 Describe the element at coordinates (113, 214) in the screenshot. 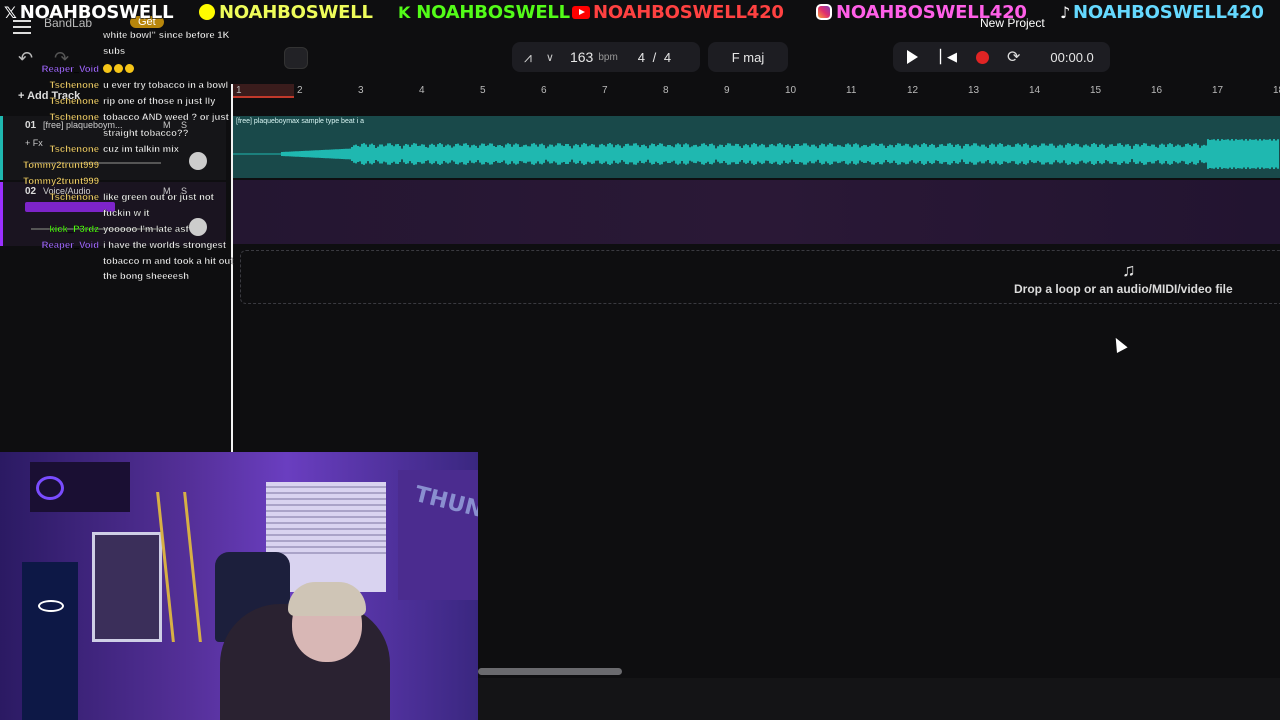

I see `track-header-2: 02 Voice/Audio M S` at that location.